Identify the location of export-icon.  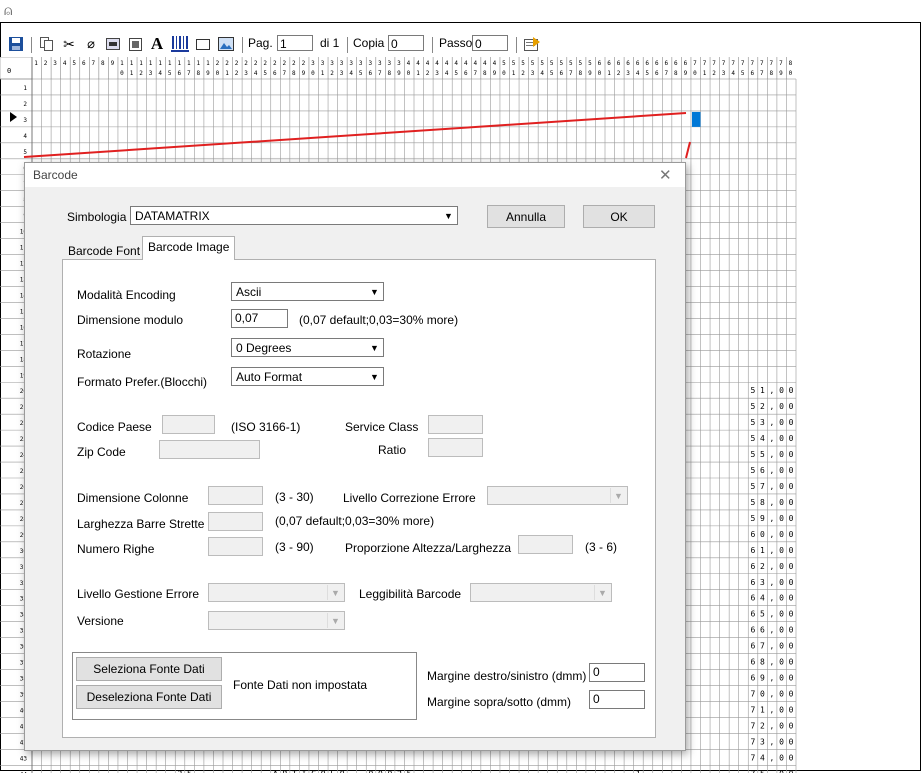
(532, 44).